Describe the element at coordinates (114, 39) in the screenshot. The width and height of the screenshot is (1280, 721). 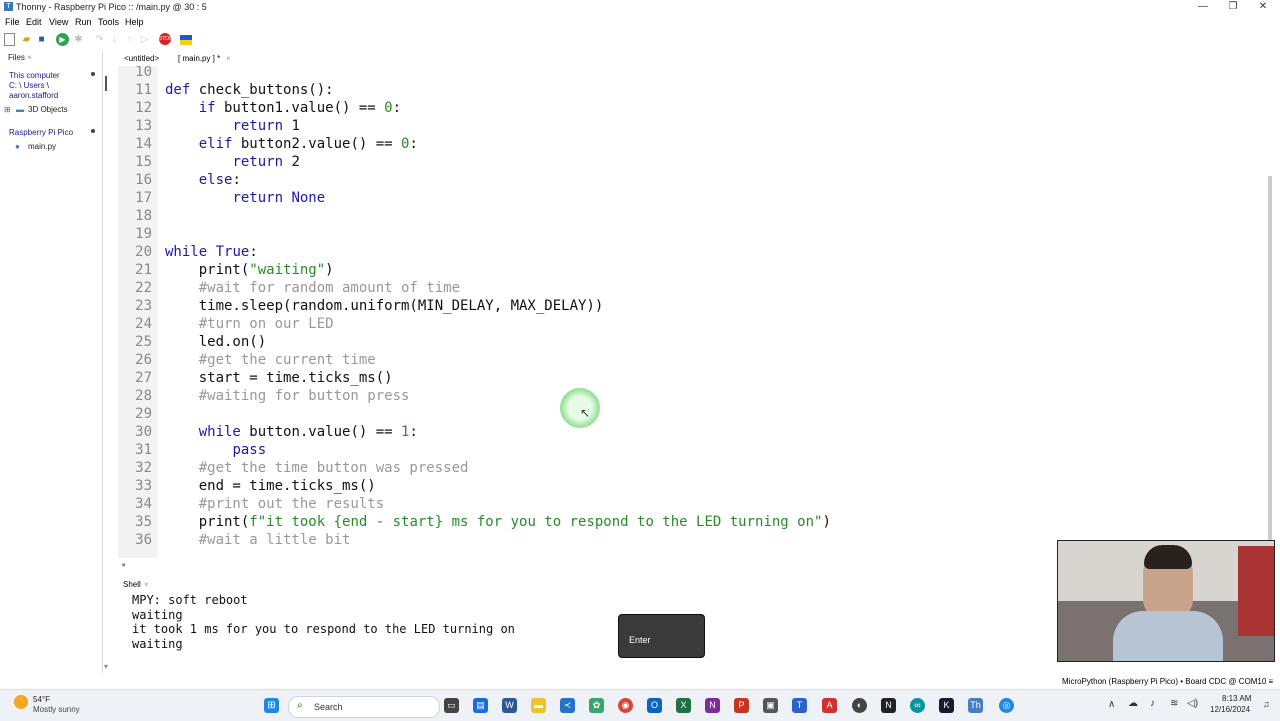
I see `step-into-icon: ↓` at that location.